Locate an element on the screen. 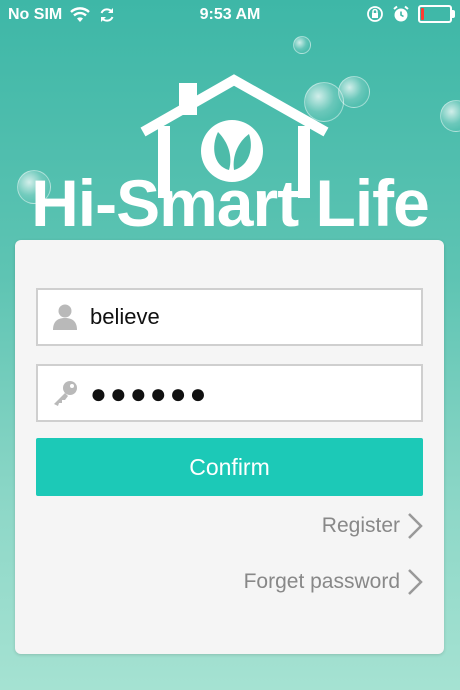  user-icon is located at coordinates (65, 317).